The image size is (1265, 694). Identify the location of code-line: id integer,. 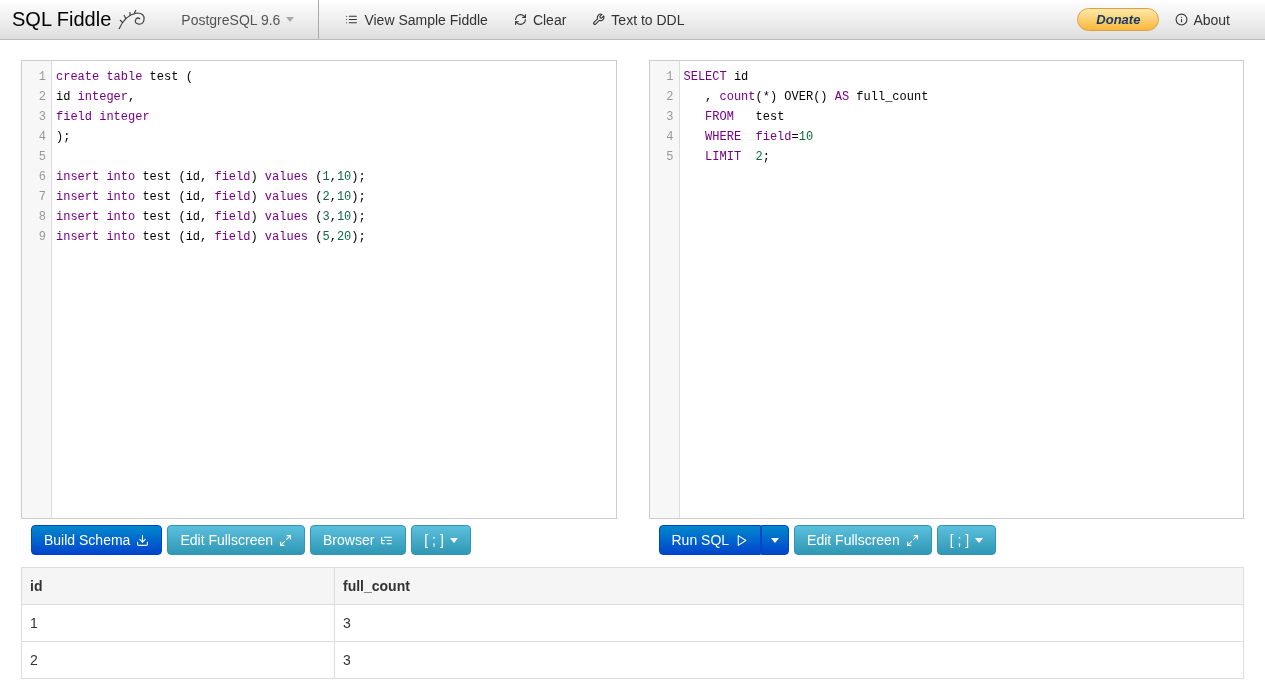
(96, 97).